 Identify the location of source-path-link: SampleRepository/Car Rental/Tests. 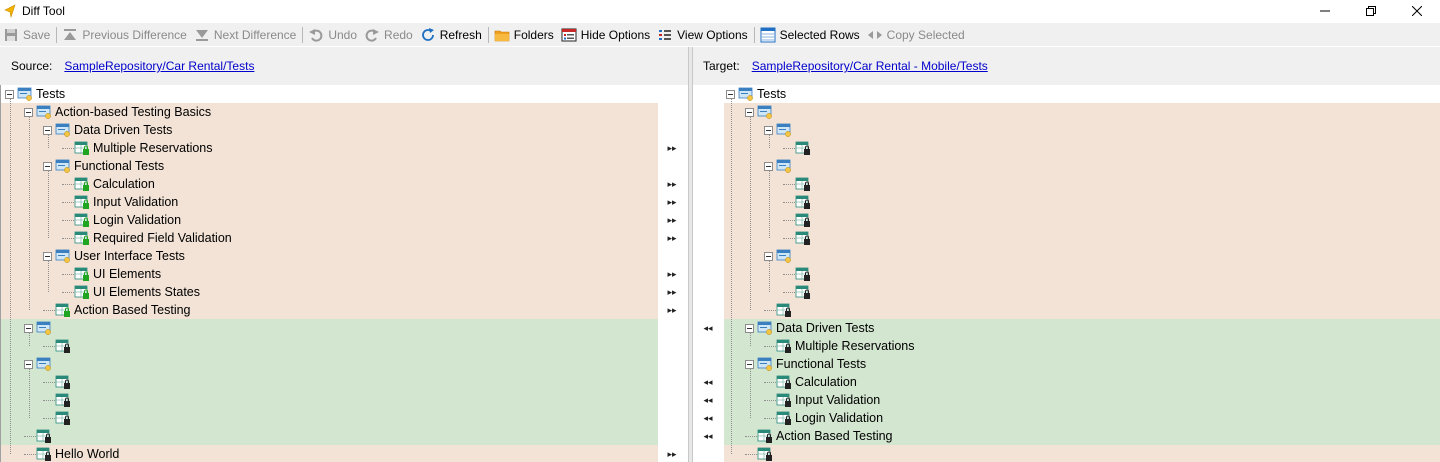
(159, 66).